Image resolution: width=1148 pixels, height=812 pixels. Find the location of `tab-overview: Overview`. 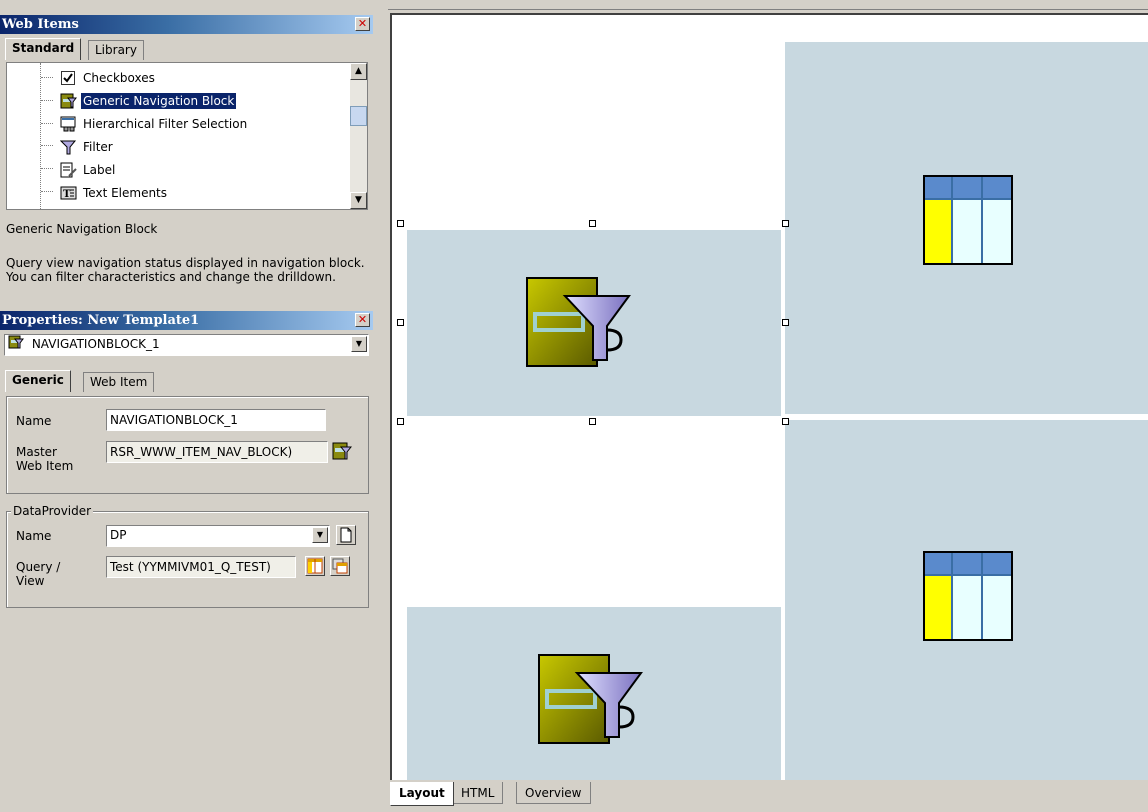

tab-overview: Overview is located at coordinates (553, 793).